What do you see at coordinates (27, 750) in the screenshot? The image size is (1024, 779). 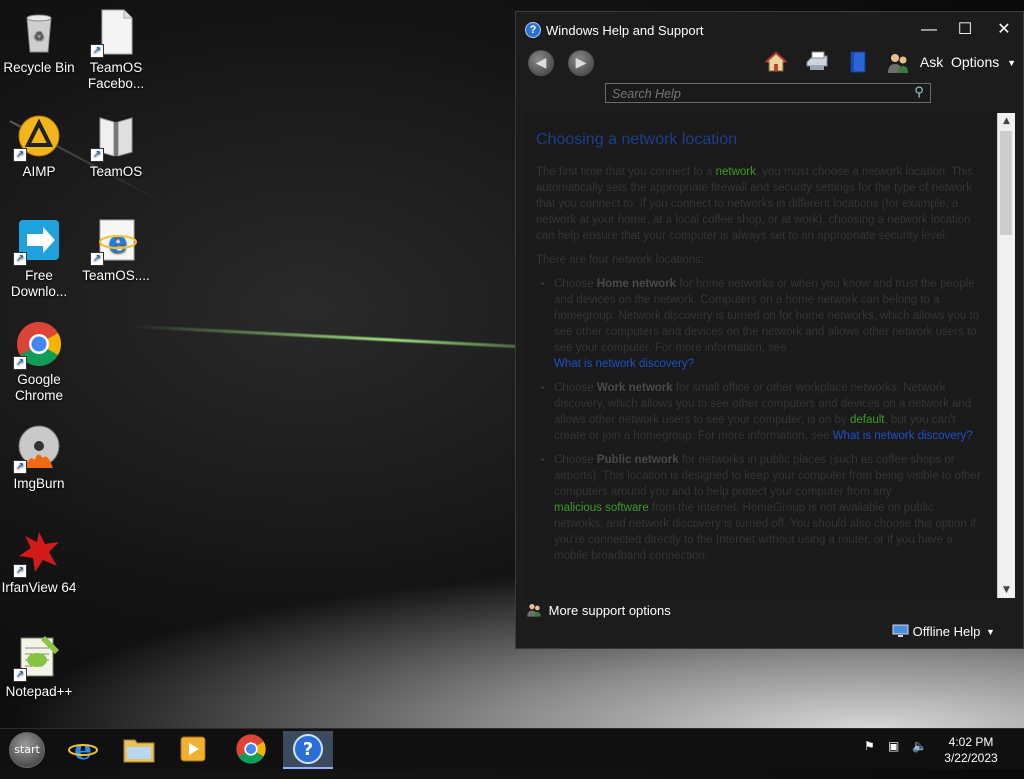 I see `start-button: start` at bounding box center [27, 750].